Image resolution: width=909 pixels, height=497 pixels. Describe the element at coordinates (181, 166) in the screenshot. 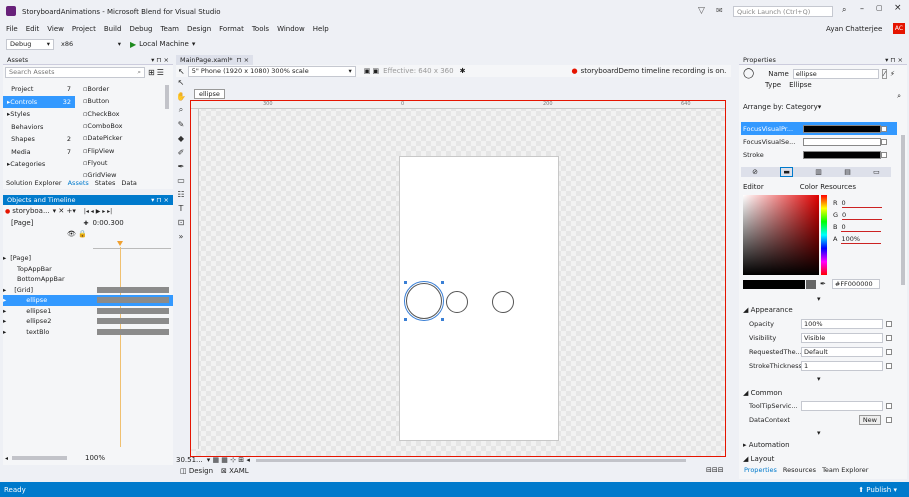

I see `pen-icon: ✒` at that location.